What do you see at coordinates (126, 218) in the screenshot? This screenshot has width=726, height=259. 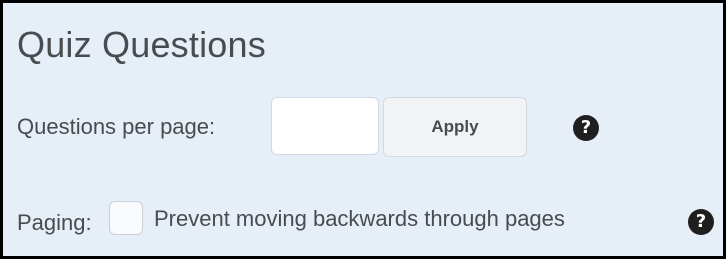 I see `prevent-backwards-checkbox` at bounding box center [126, 218].